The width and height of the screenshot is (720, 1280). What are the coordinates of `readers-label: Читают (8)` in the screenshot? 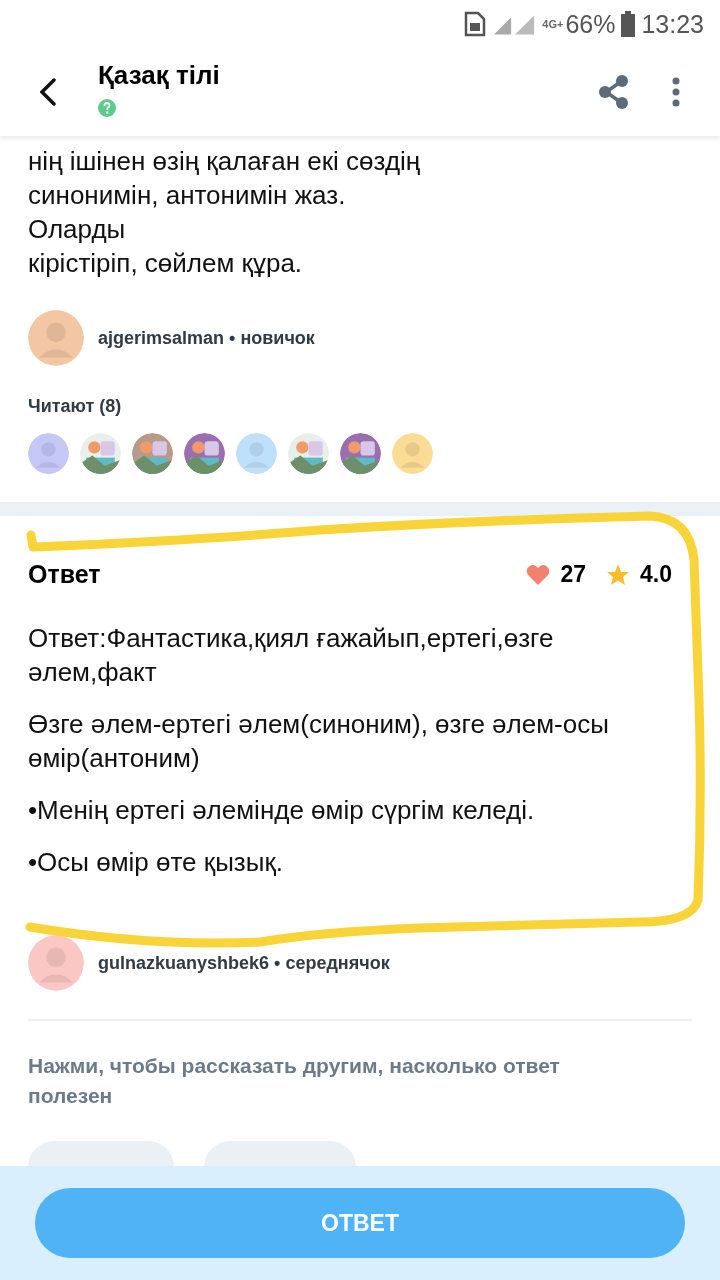 It's located at (75, 406).